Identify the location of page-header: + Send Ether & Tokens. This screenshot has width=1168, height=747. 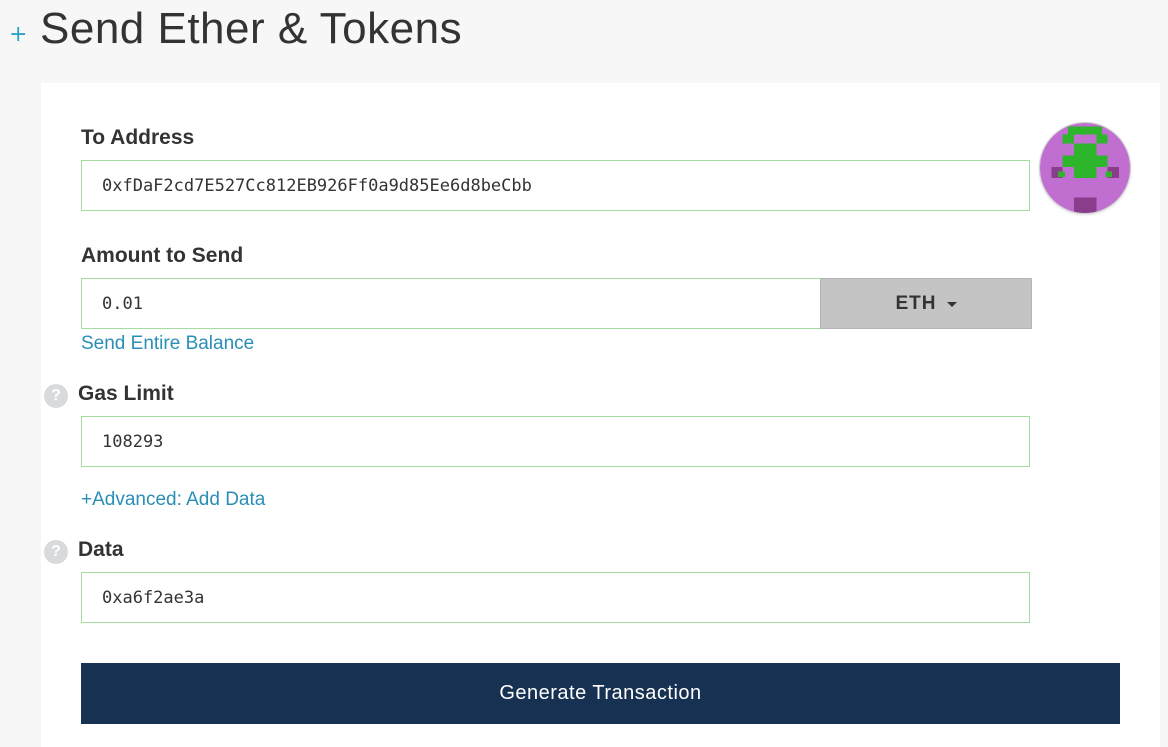
(584, 35).